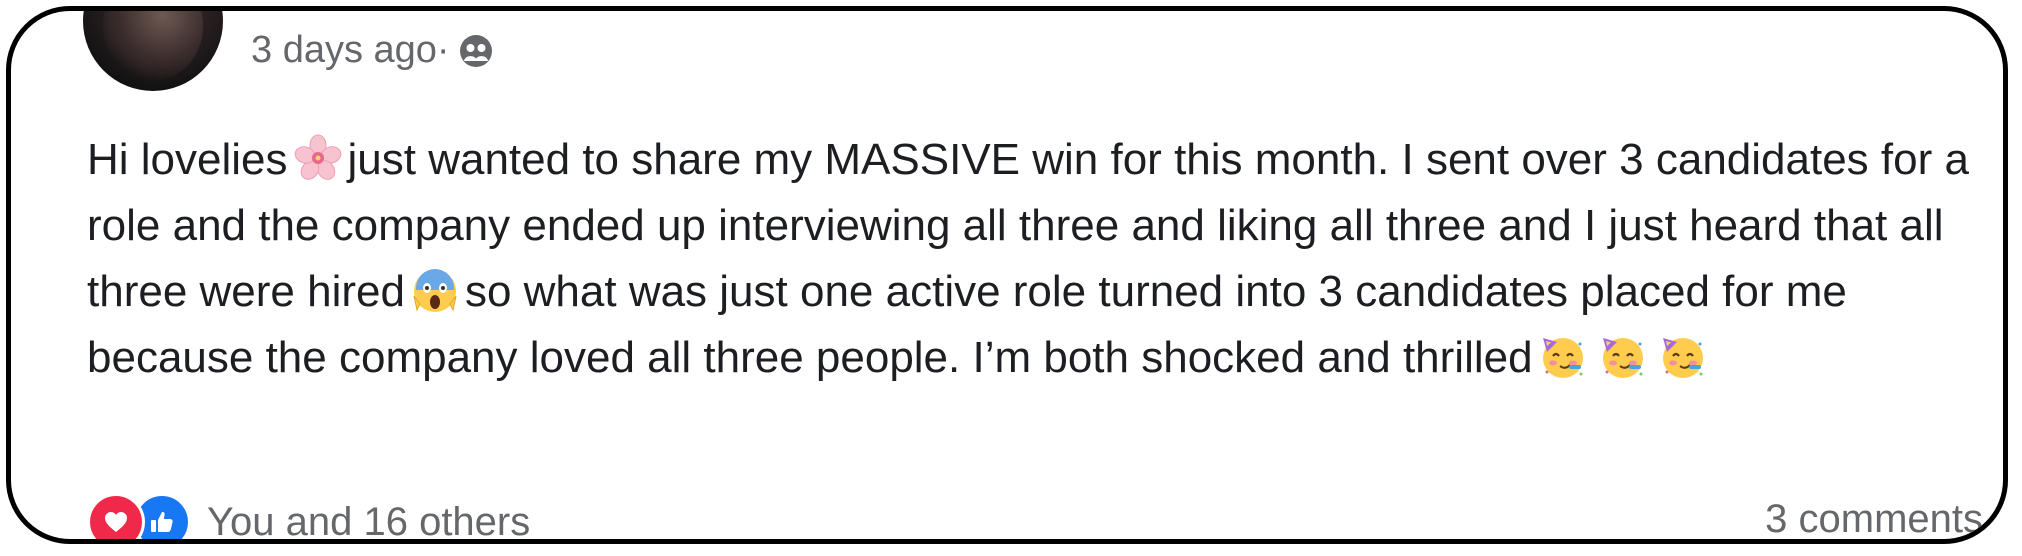 The image size is (2022, 556). Describe the element at coordinates (1874, 518) in the screenshot. I see `comments-count-link: 3 comments` at that location.